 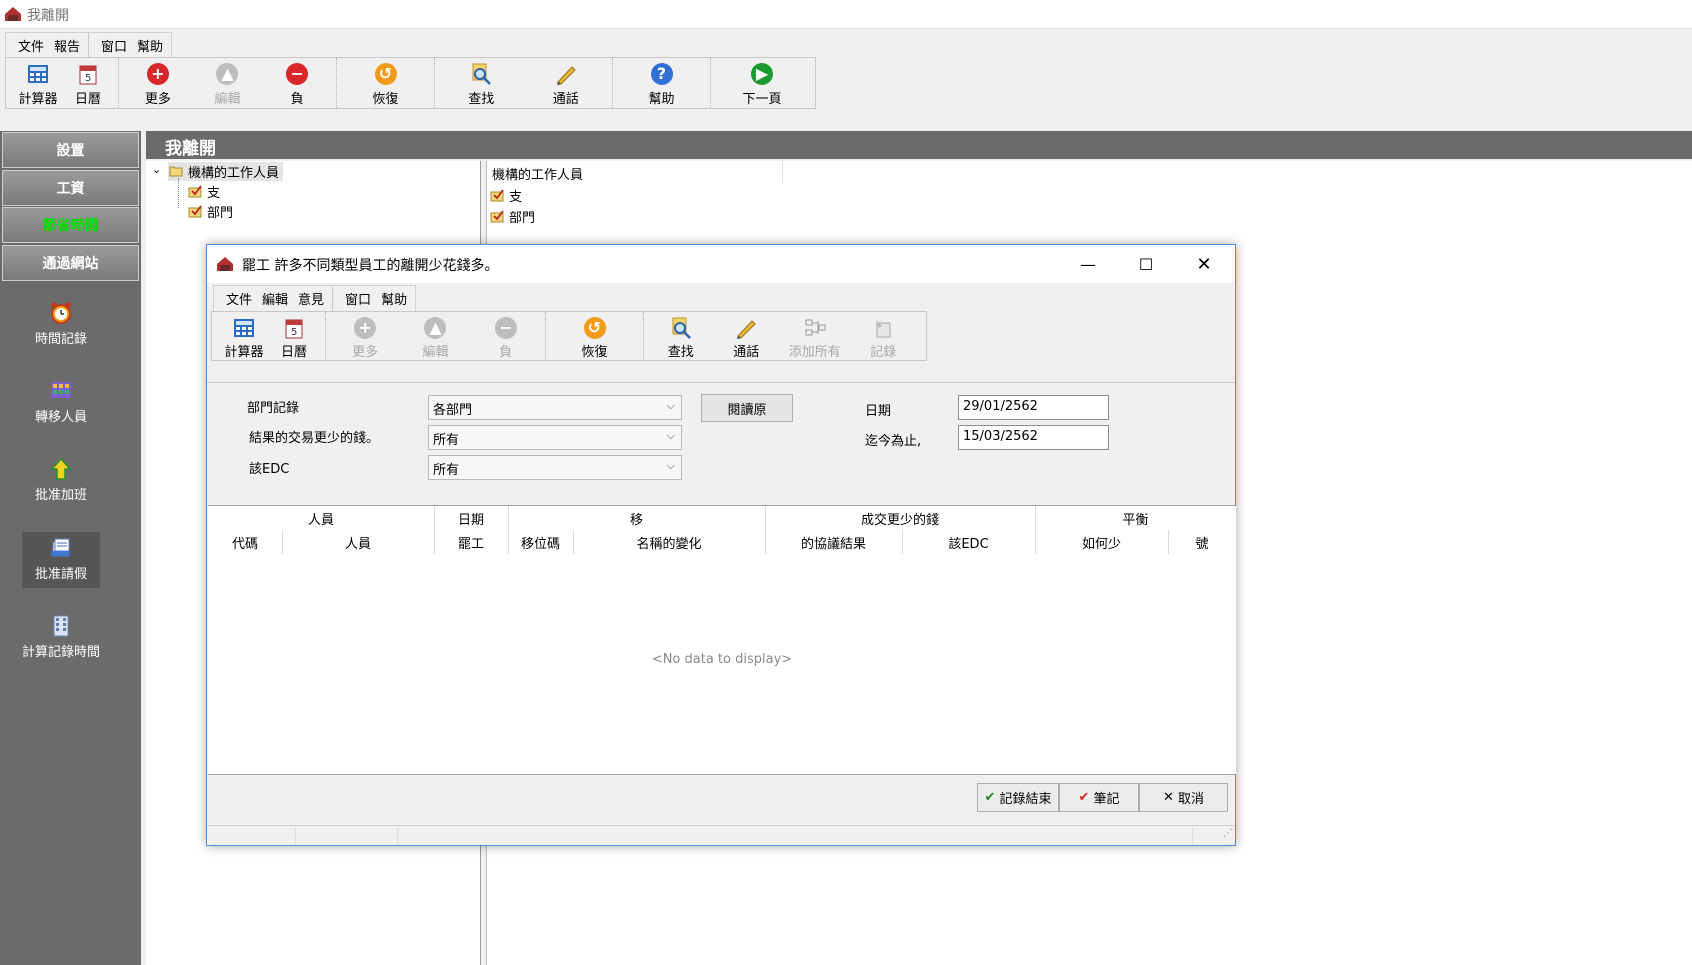 What do you see at coordinates (70, 150) in the screenshot?
I see `sidebar-settings-button: 設置` at bounding box center [70, 150].